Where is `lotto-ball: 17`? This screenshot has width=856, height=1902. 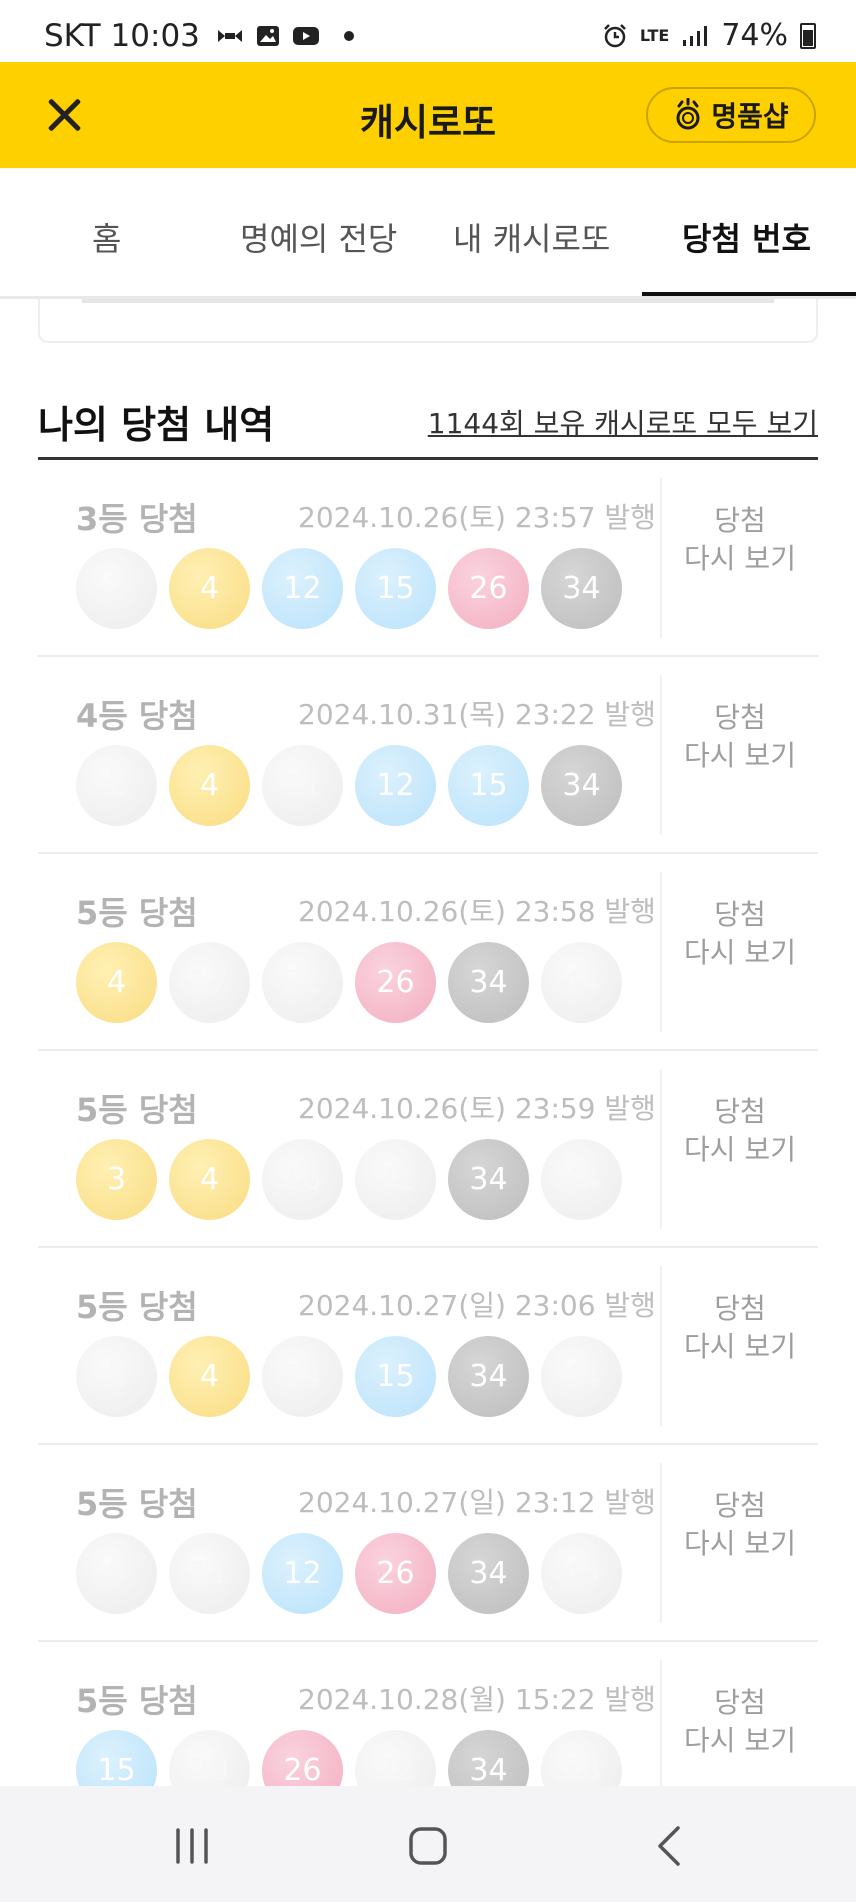 lotto-ball: 17 is located at coordinates (209, 982).